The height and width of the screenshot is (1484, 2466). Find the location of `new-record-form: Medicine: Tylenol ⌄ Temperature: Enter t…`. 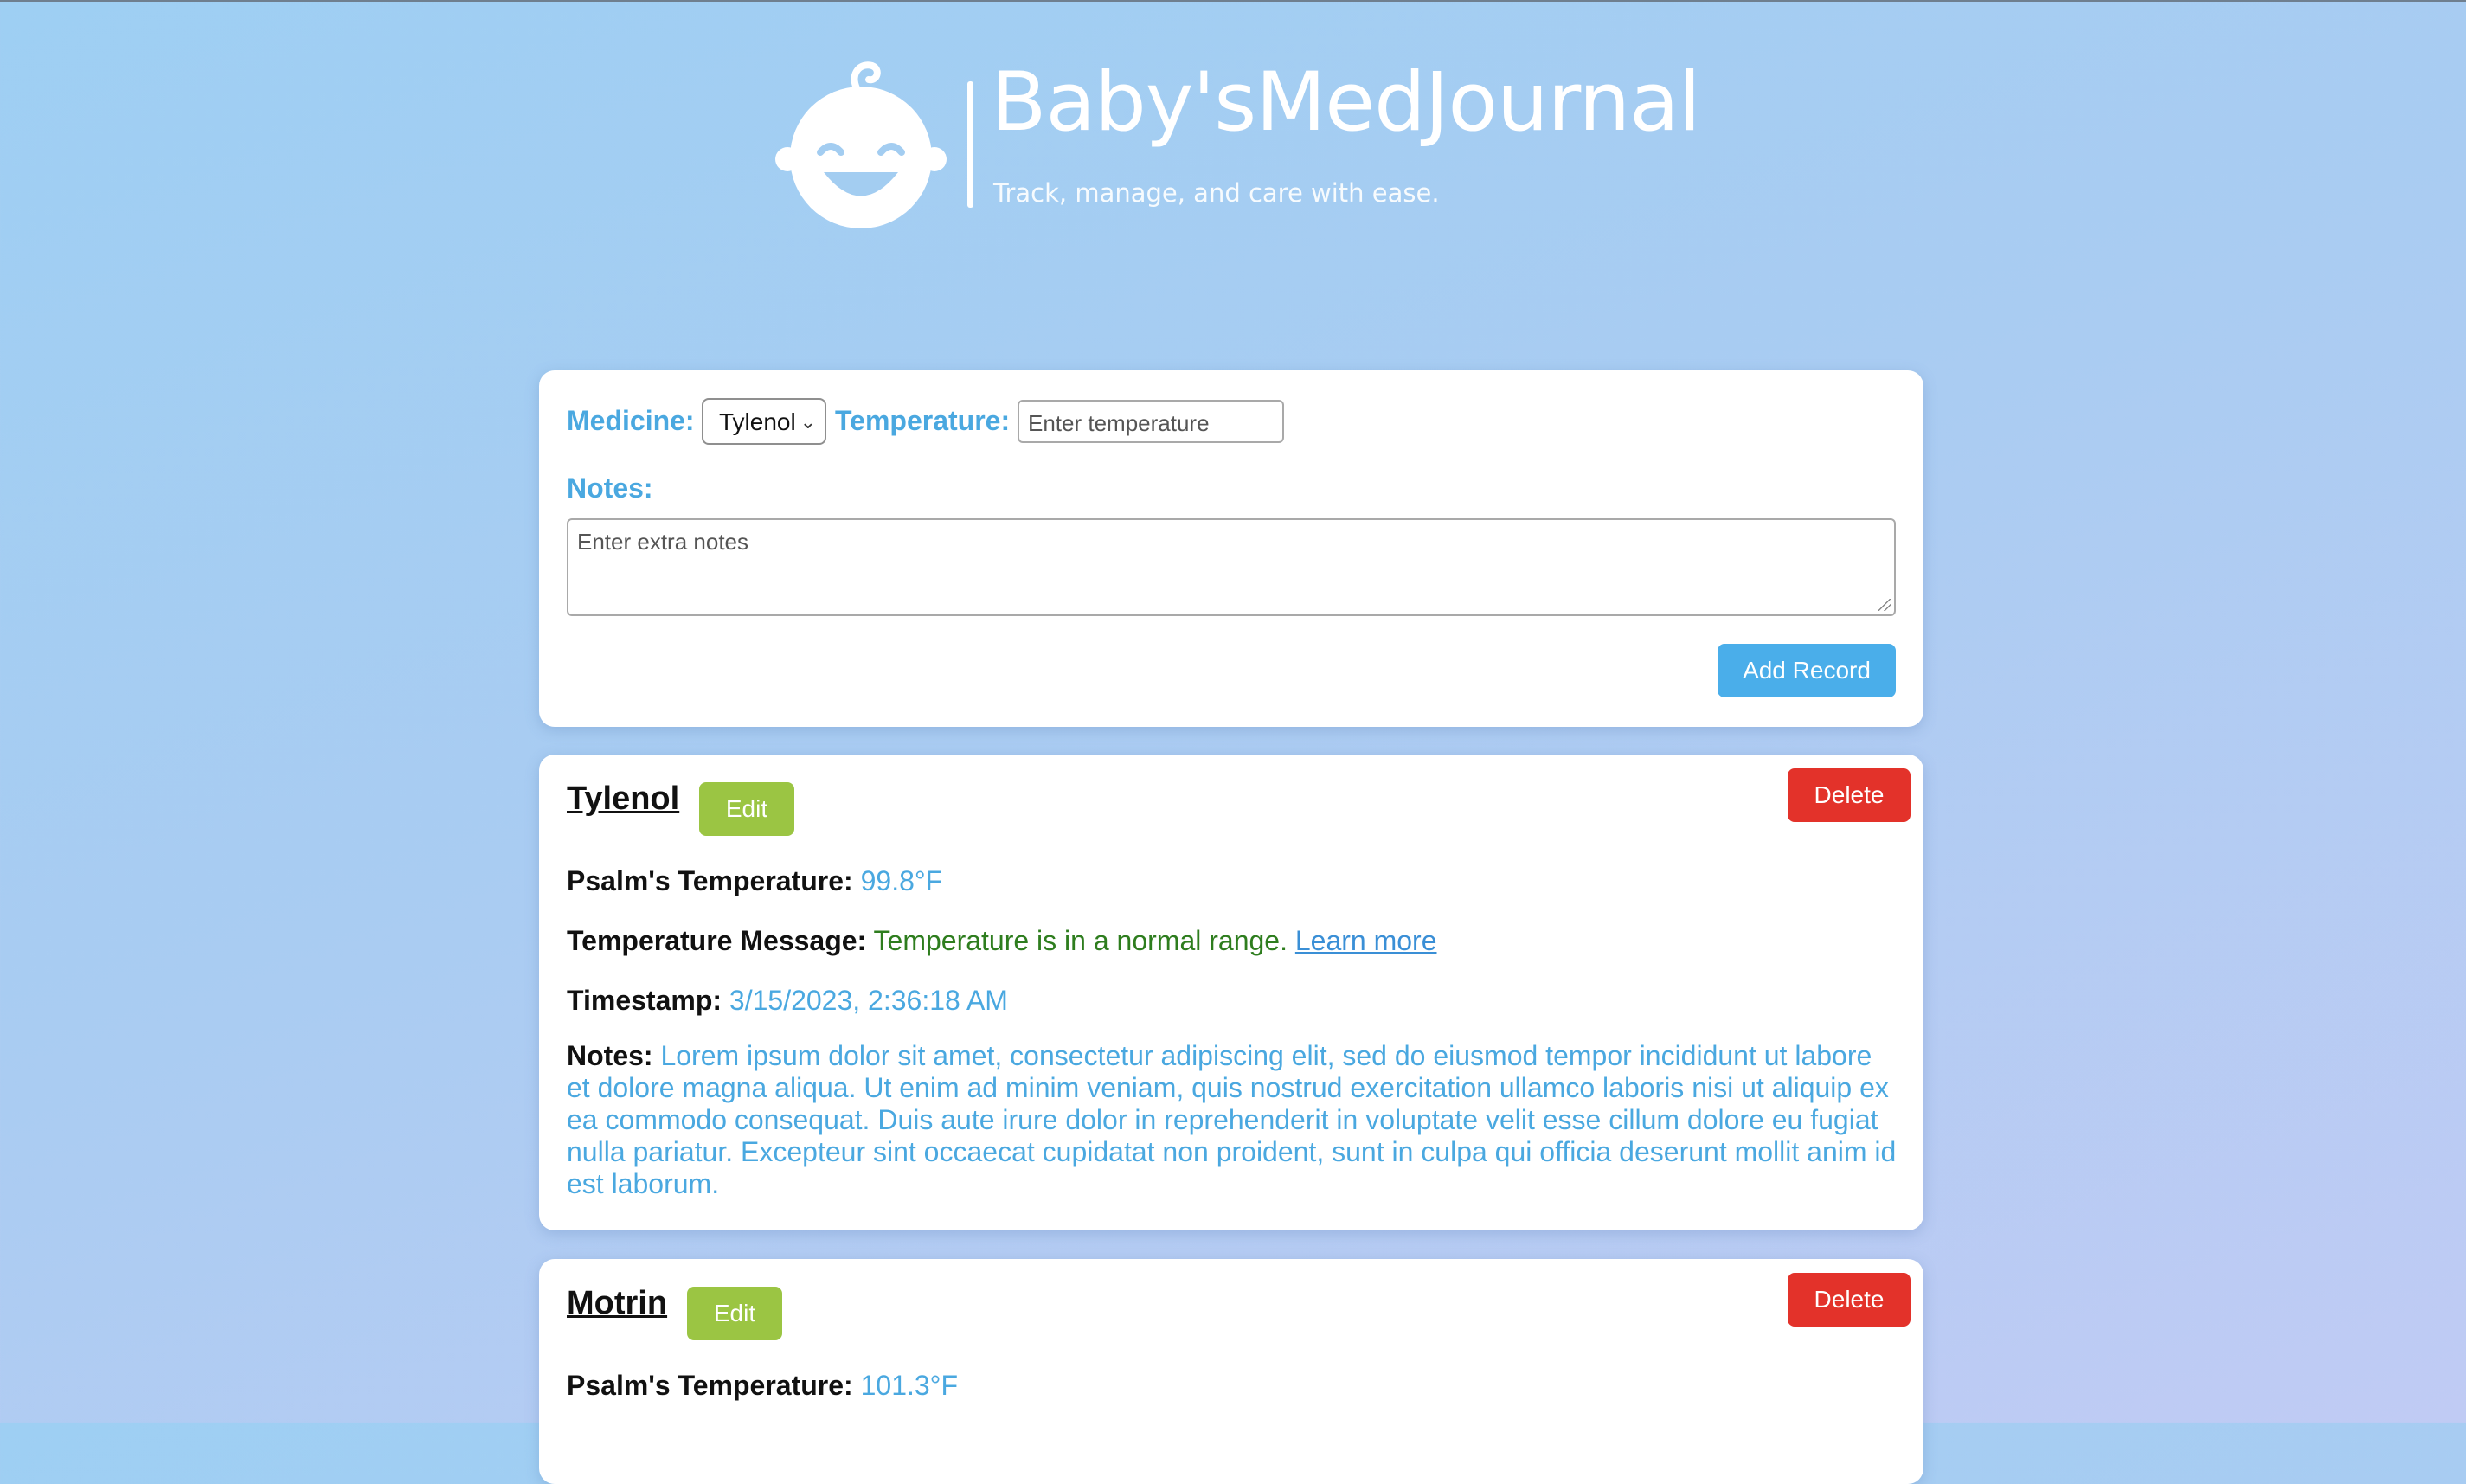

new-record-form: Medicine: Tylenol ⌄ Temperature: Enter t… is located at coordinates (1231, 549).